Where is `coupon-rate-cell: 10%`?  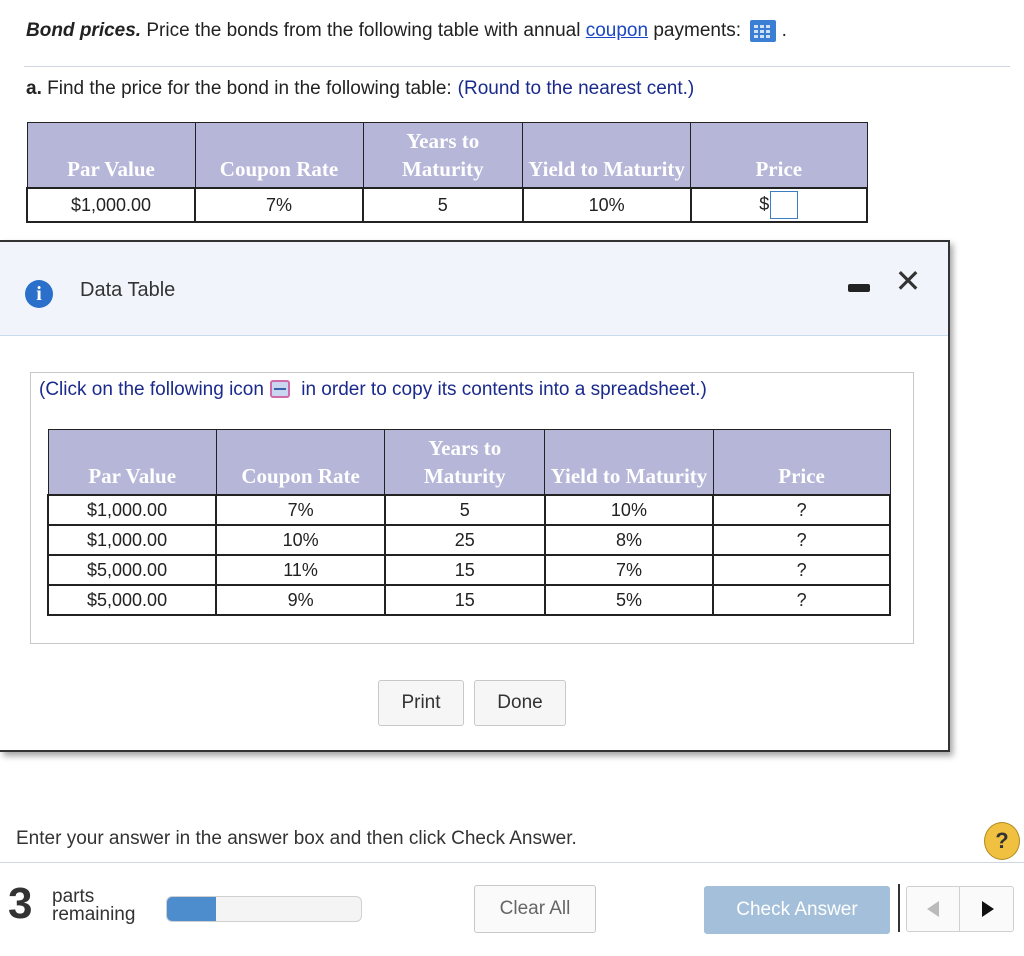
coupon-rate-cell: 10% is located at coordinates (300, 540).